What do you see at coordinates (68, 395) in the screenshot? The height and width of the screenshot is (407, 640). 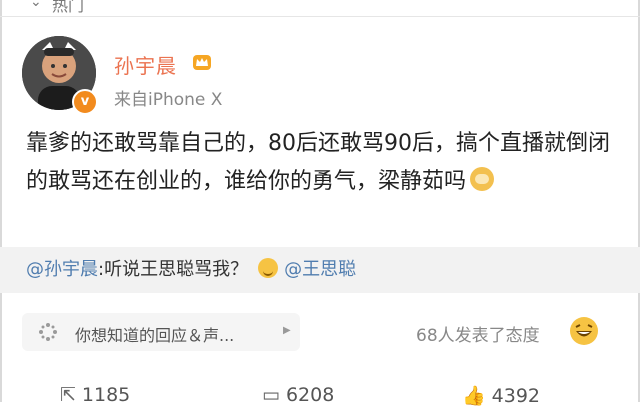 I see `repost-icon: ⇱` at bounding box center [68, 395].